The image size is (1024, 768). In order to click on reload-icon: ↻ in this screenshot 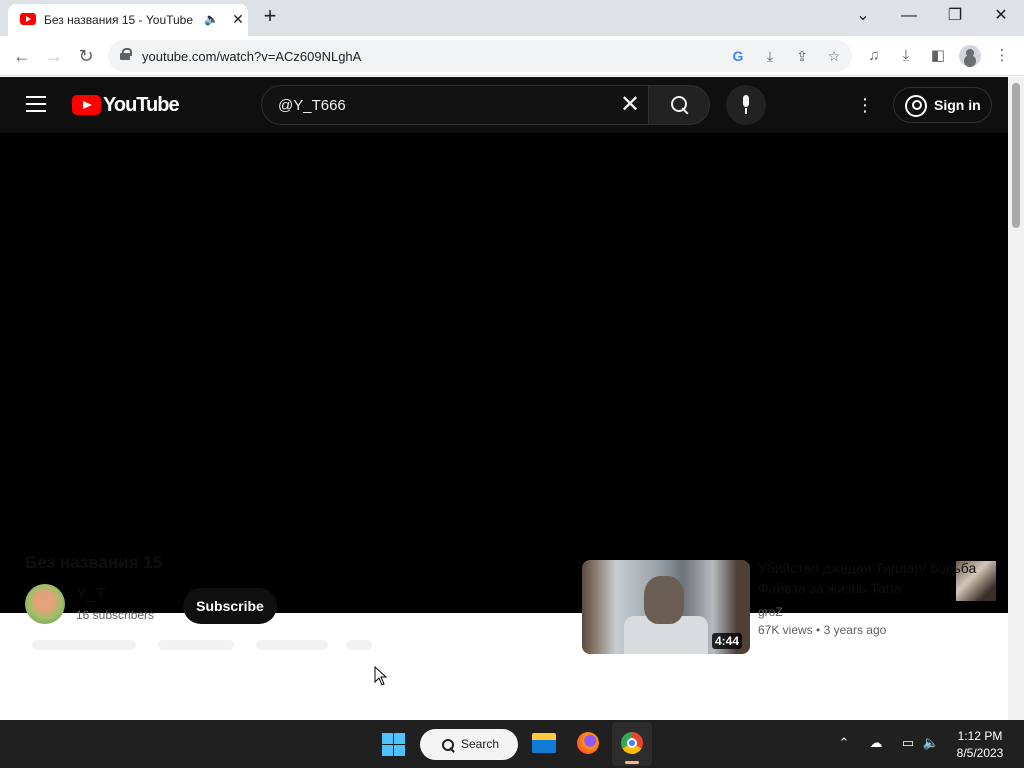, I will do `click(86, 56)`.